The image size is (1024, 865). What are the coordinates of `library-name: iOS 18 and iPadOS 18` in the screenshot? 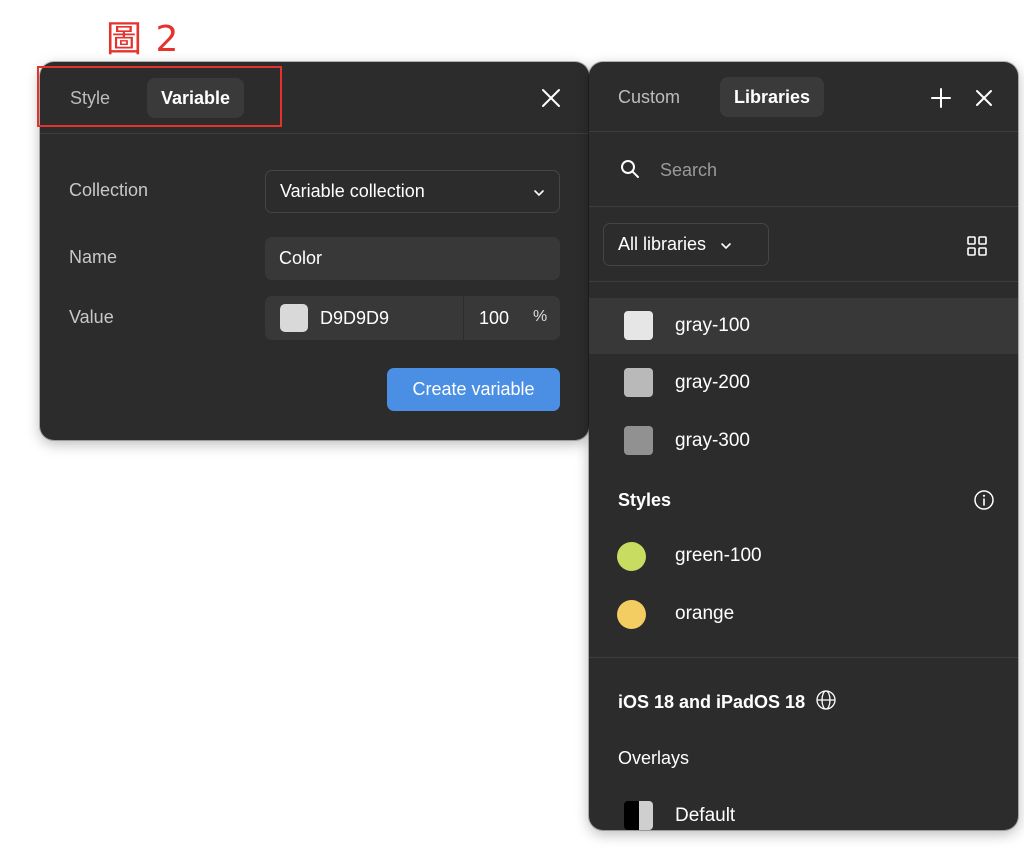 It's located at (712, 702).